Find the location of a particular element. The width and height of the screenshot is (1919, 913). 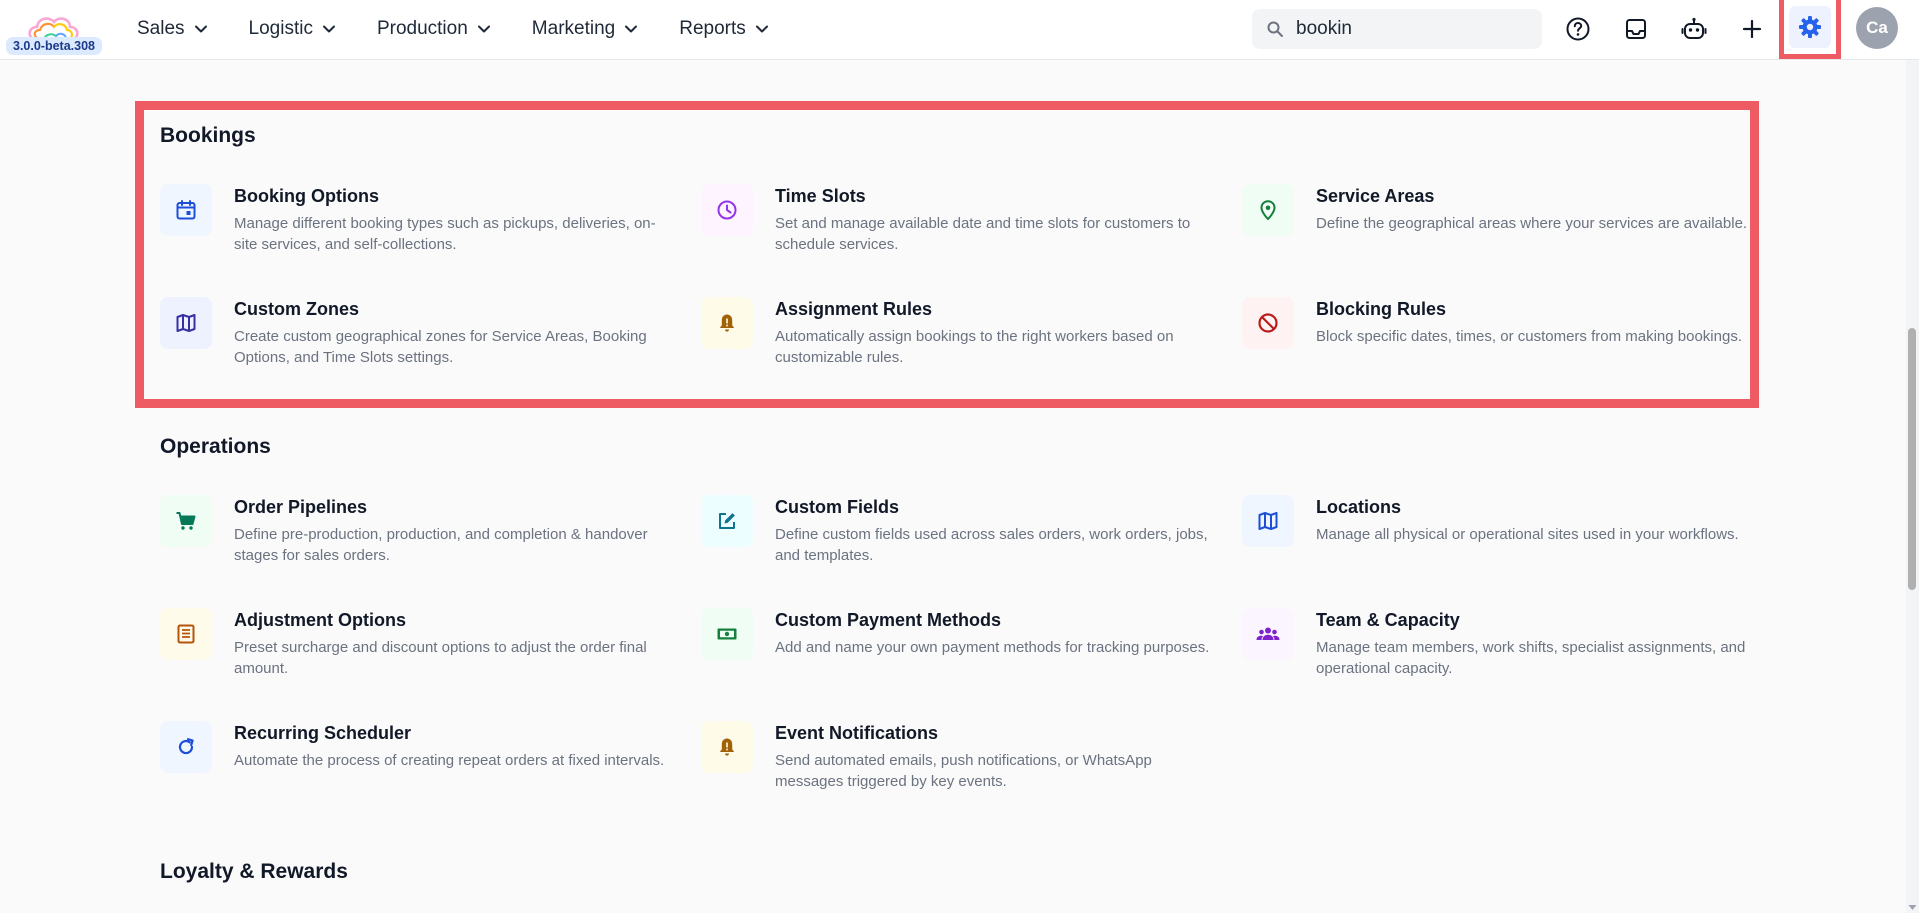

card-title: Custom Zones is located at coordinates (297, 309).